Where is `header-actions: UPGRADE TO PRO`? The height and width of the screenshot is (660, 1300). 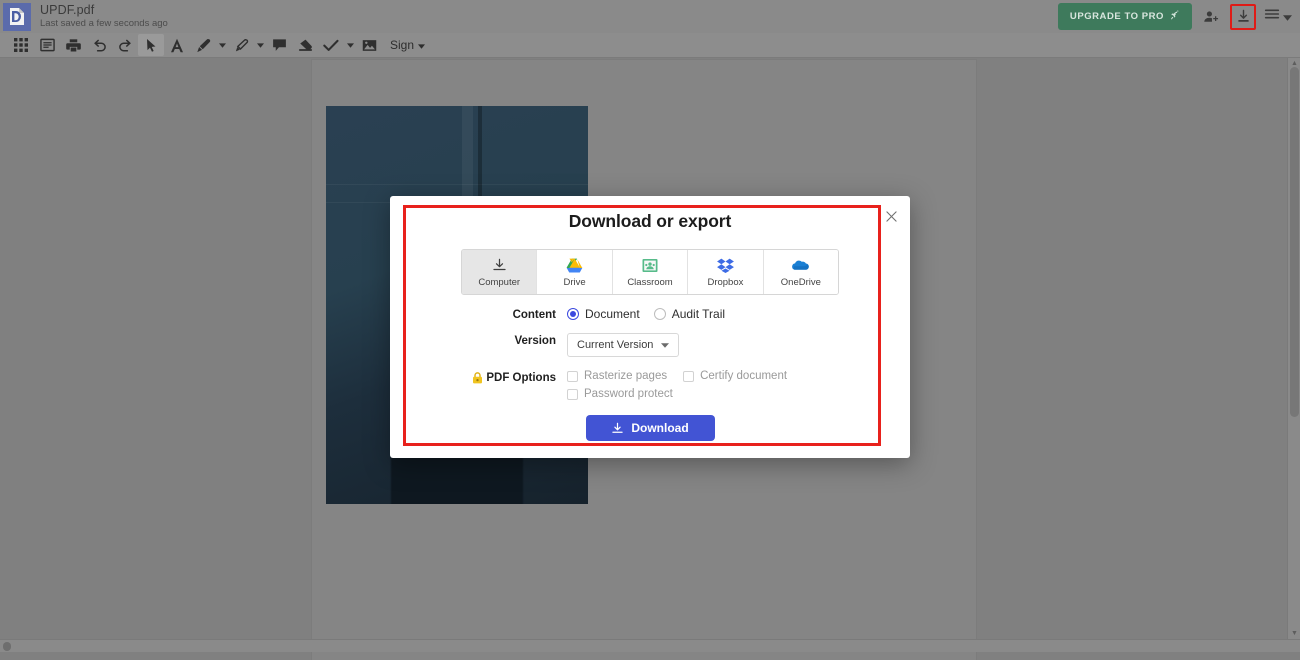 header-actions: UPGRADE TO PRO is located at coordinates (1178, 16).